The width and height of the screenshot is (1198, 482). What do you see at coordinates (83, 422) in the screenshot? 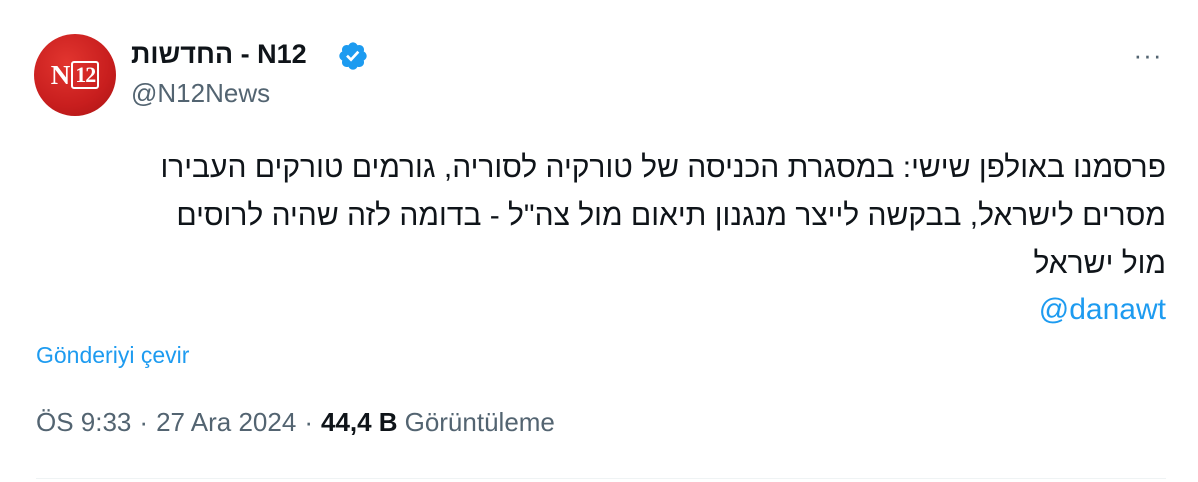
I see `tweet-time: ÖS 9:33` at bounding box center [83, 422].